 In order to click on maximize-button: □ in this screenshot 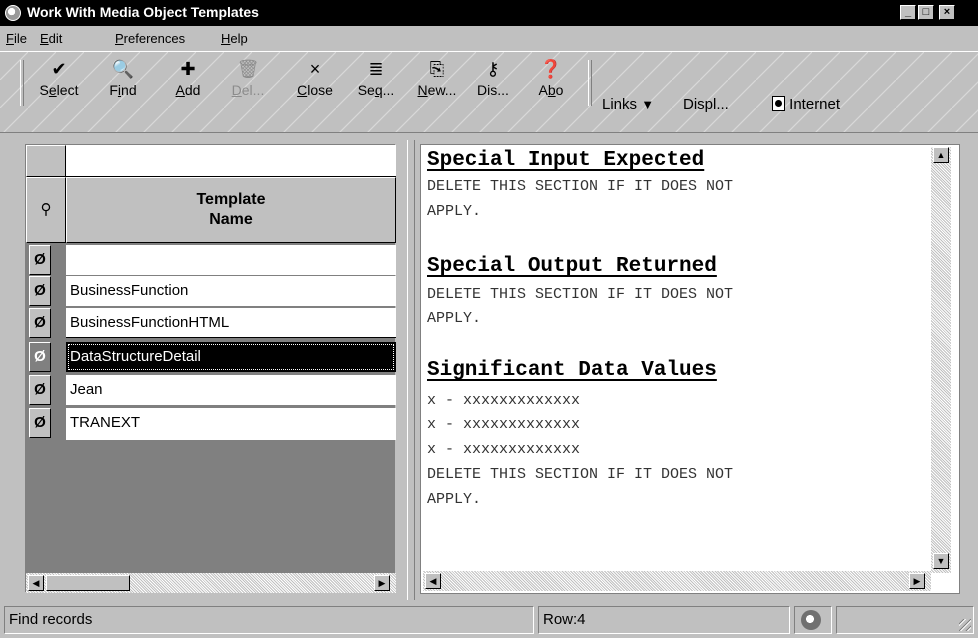, I will do `click(926, 12)`.